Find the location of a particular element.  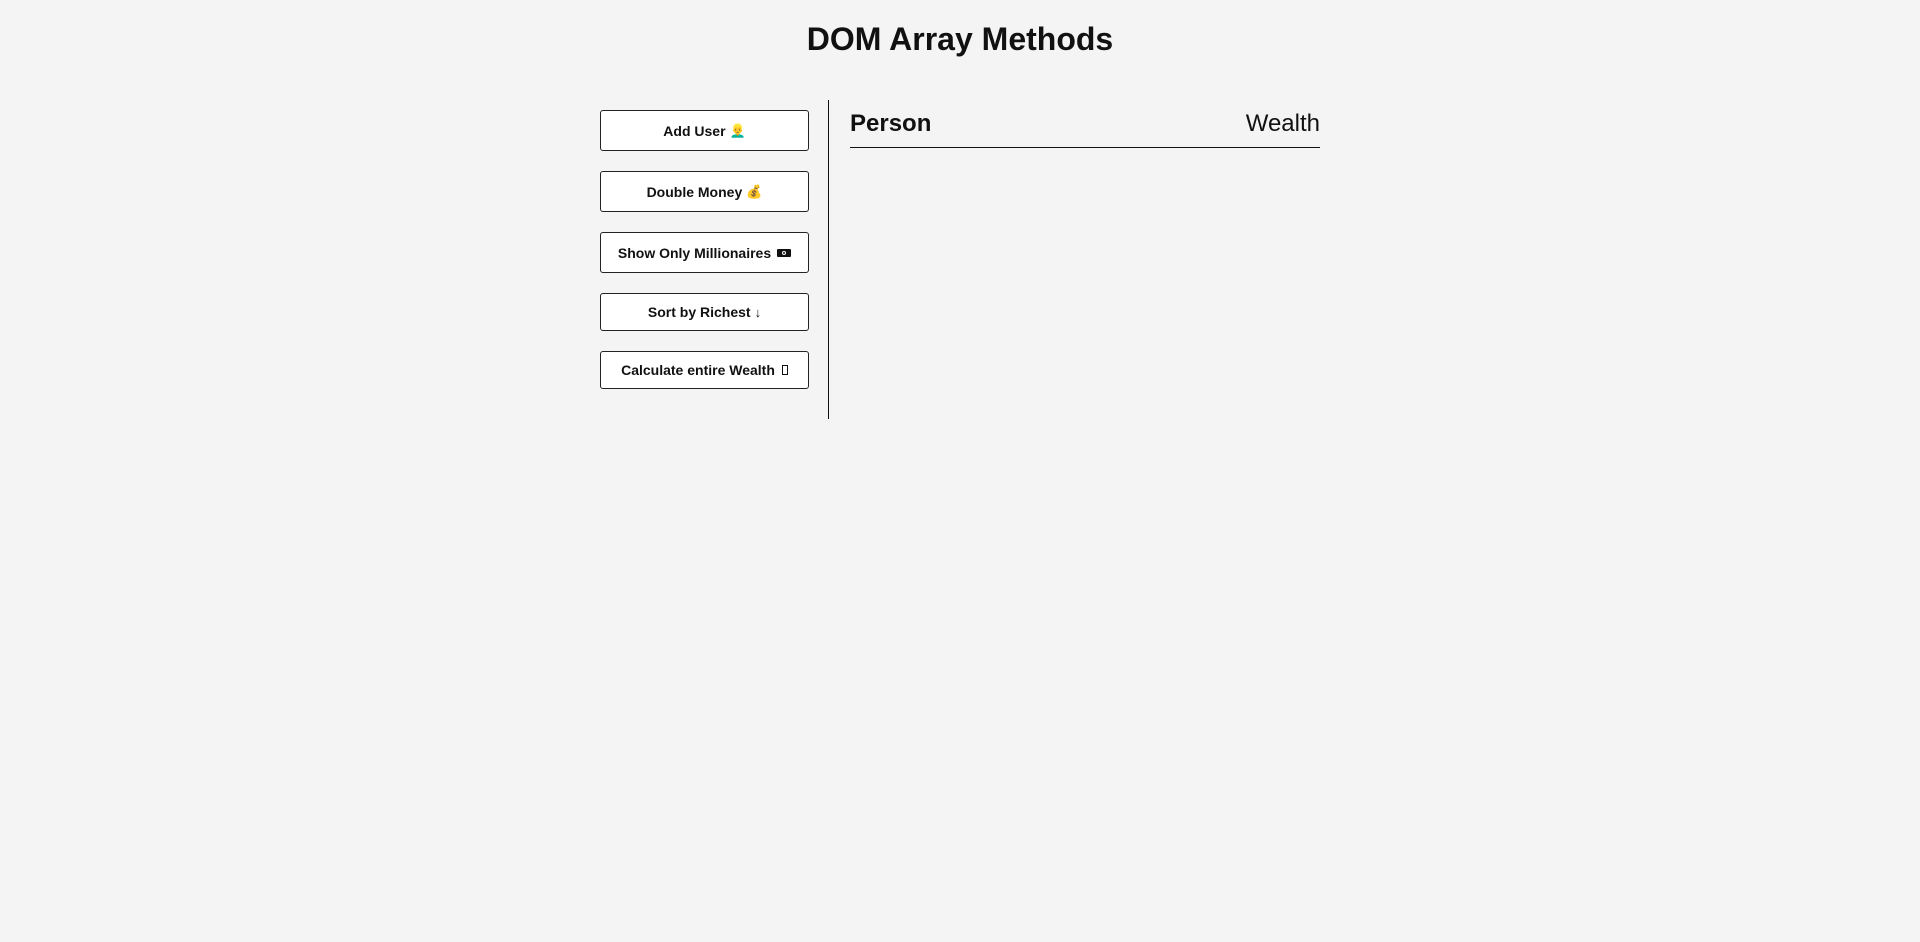

add-user-button: Add User 👱‍♂️ is located at coordinates (704, 130).